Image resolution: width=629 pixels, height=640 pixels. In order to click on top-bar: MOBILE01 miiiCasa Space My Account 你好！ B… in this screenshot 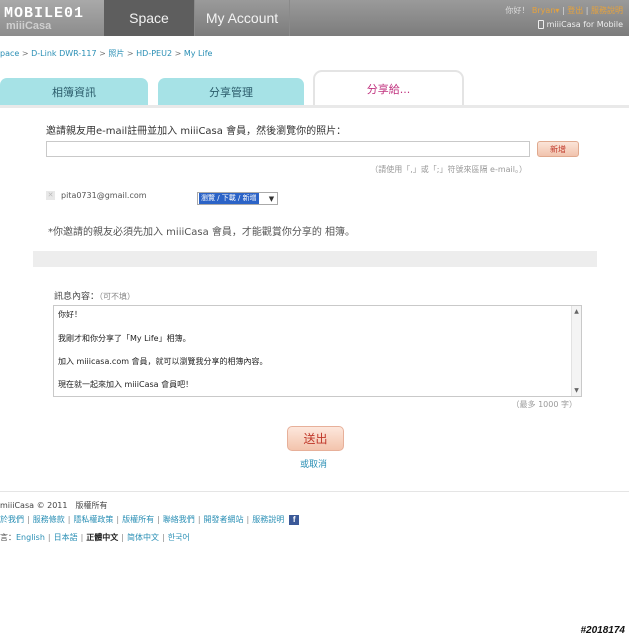, I will do `click(314, 18)`.